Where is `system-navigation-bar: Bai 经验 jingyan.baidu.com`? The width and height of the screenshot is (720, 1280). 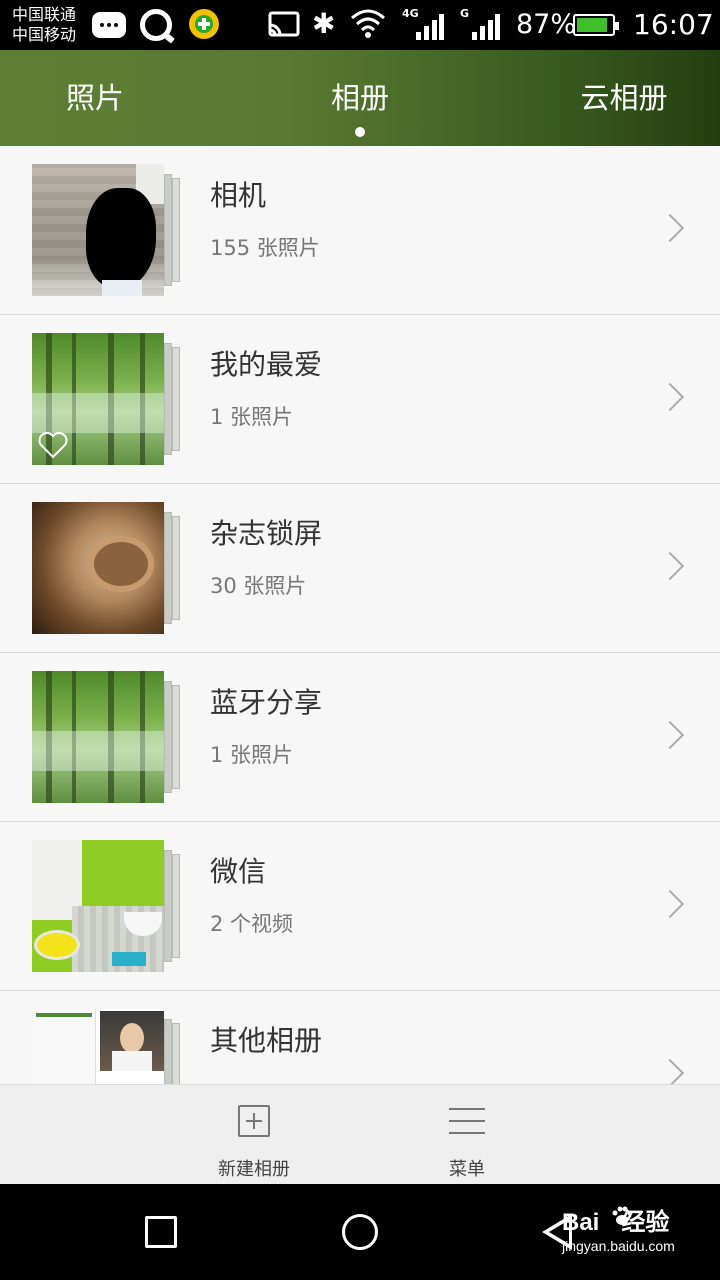
system-navigation-bar: Bai 经验 jingyan.baidu.com is located at coordinates (360, 1232).